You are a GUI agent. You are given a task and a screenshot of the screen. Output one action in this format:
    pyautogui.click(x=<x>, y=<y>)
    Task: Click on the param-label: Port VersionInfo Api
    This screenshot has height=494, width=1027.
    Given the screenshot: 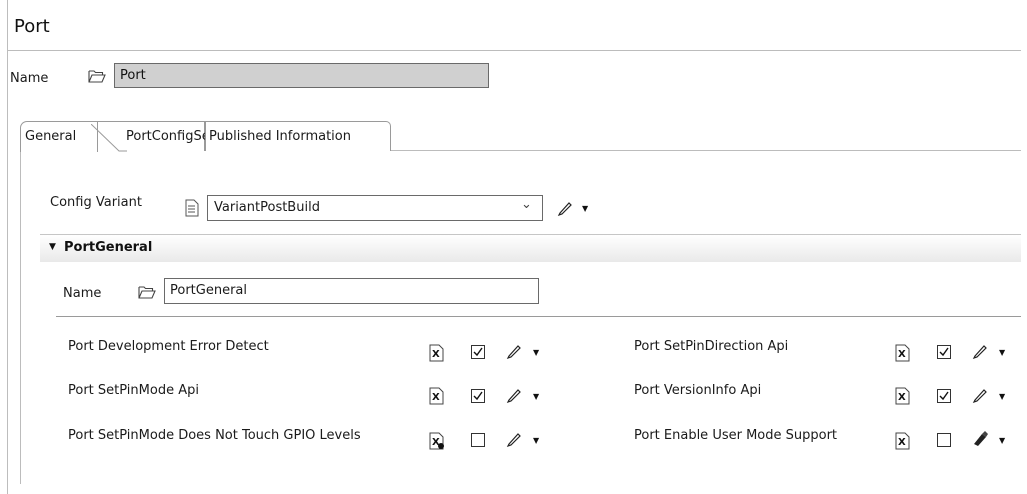 What is the action you would take?
    pyautogui.click(x=698, y=390)
    